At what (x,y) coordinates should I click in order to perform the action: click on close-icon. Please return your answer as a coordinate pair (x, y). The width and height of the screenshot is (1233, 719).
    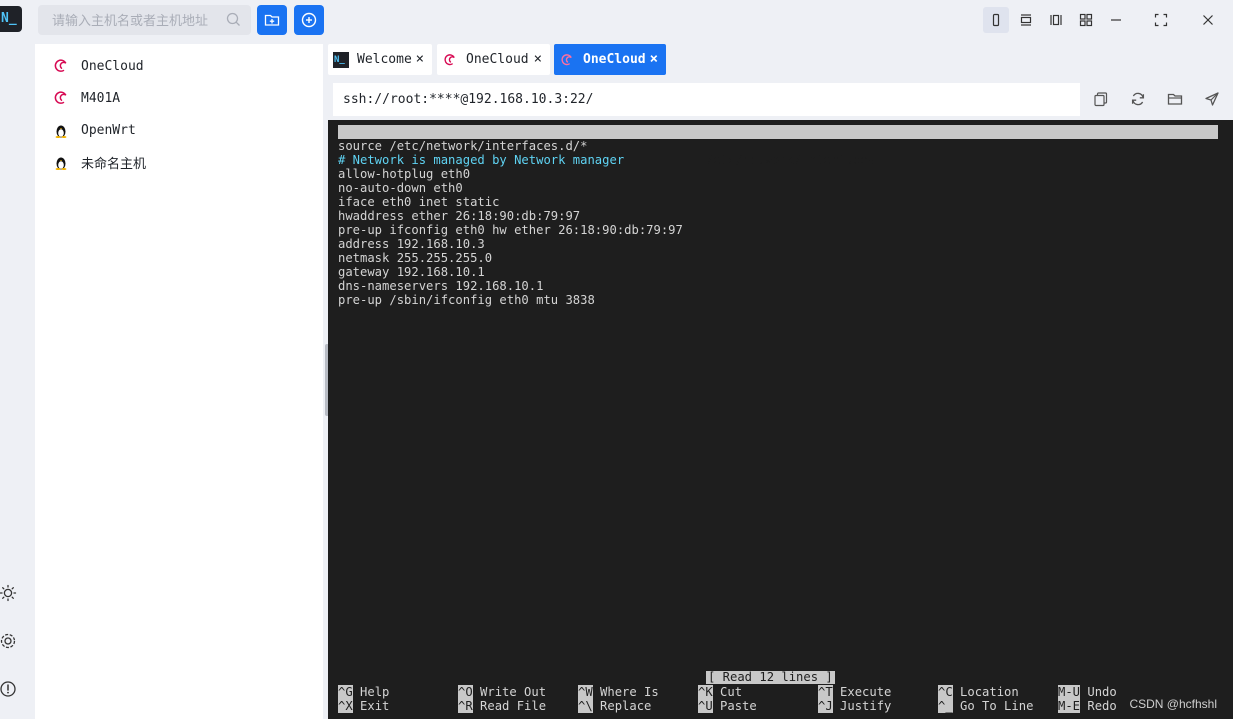
    Looking at the image, I should click on (1208, 20).